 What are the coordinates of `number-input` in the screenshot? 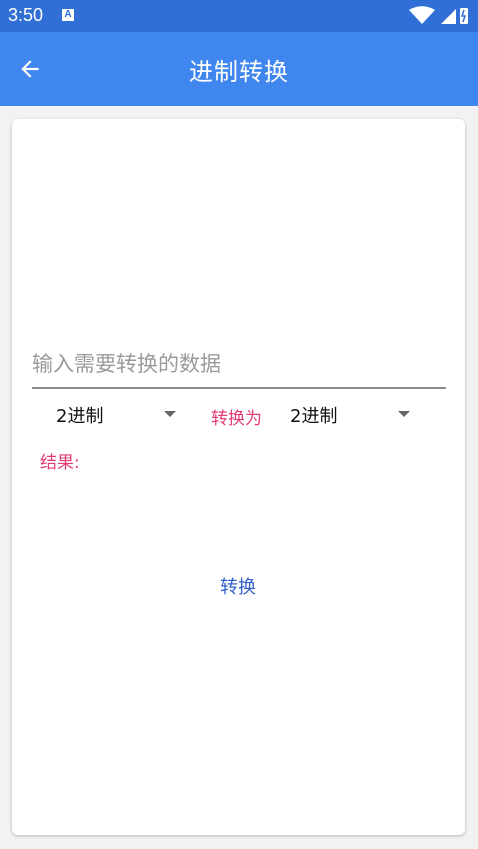 It's located at (239, 364).